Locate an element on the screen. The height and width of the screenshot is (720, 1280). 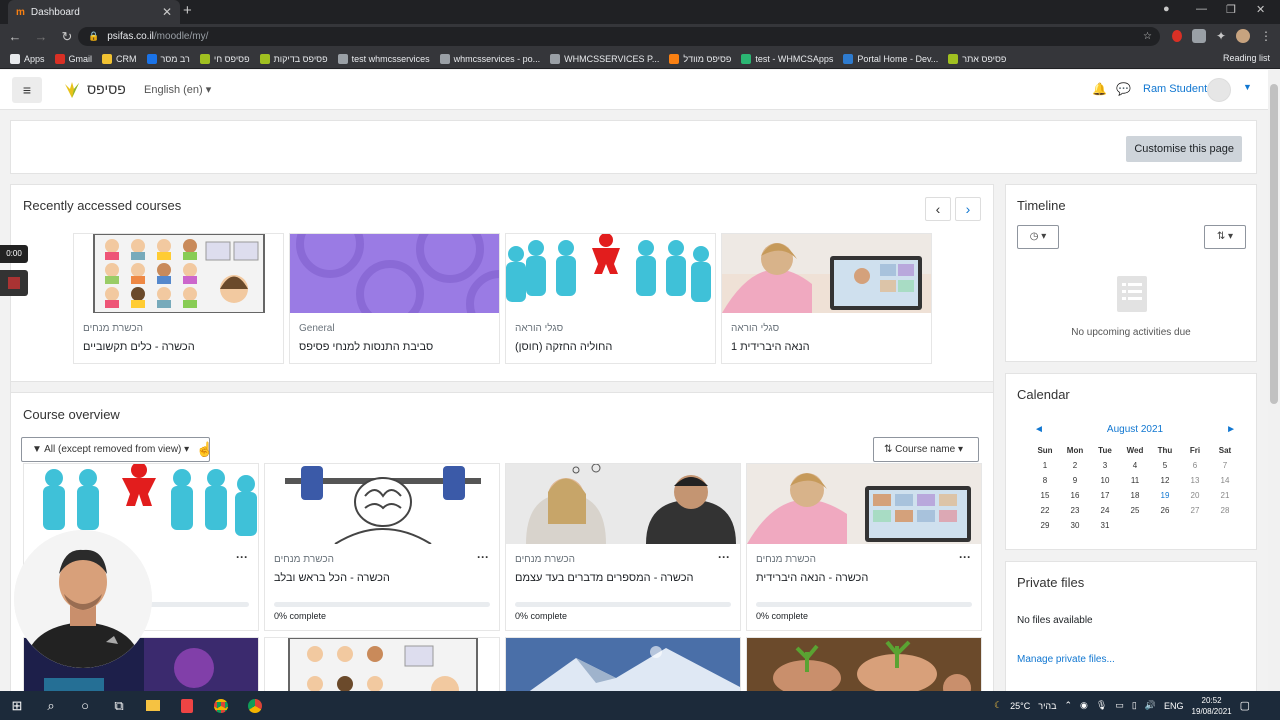
system-clock: 20:52 19/08/2021 is located at coordinates (1212, 706).